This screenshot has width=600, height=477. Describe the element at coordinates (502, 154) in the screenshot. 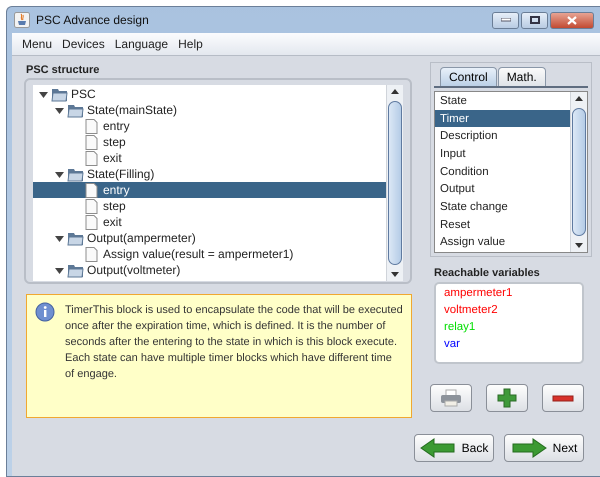

I see `list-item: Input` at that location.